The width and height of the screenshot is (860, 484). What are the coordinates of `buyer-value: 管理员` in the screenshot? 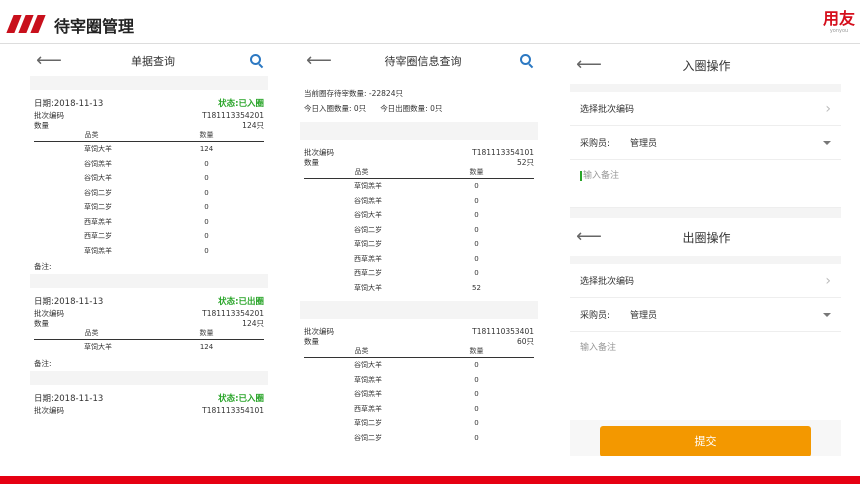 It's located at (644, 316).